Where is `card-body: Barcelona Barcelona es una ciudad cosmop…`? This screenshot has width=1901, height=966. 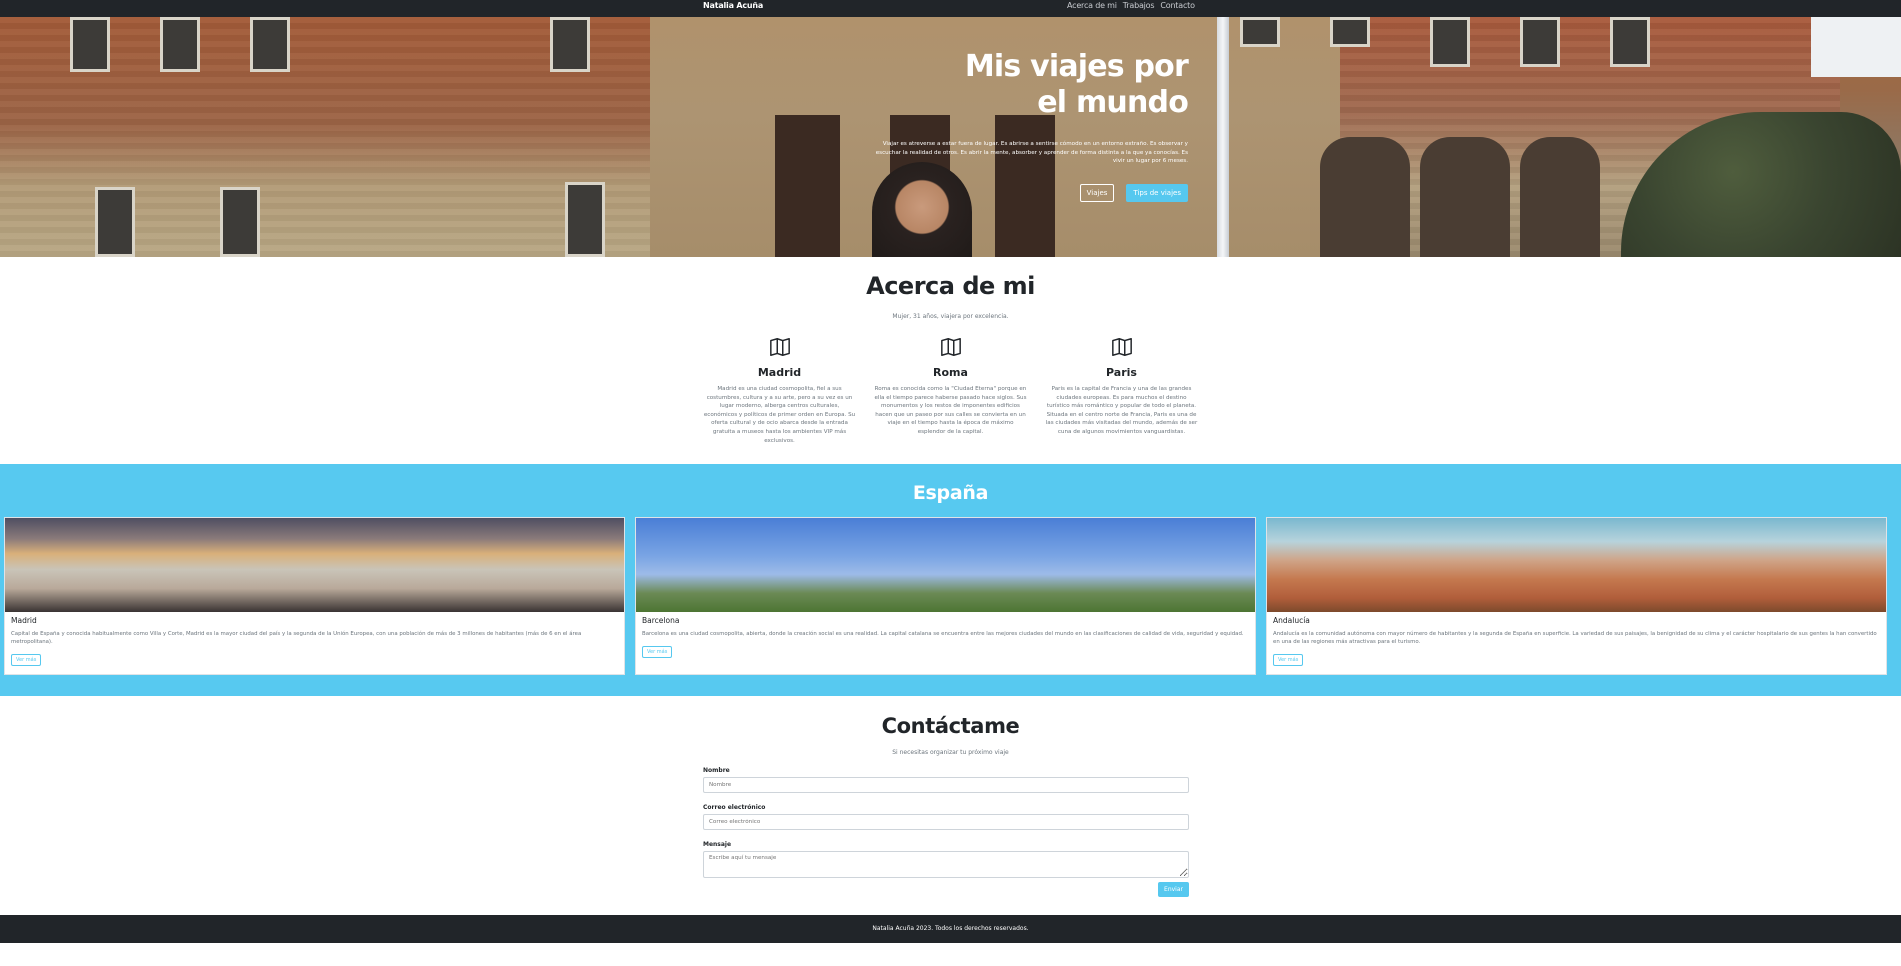
card-body: Barcelona Barcelona es una ciudad cosmop… is located at coordinates (945, 637).